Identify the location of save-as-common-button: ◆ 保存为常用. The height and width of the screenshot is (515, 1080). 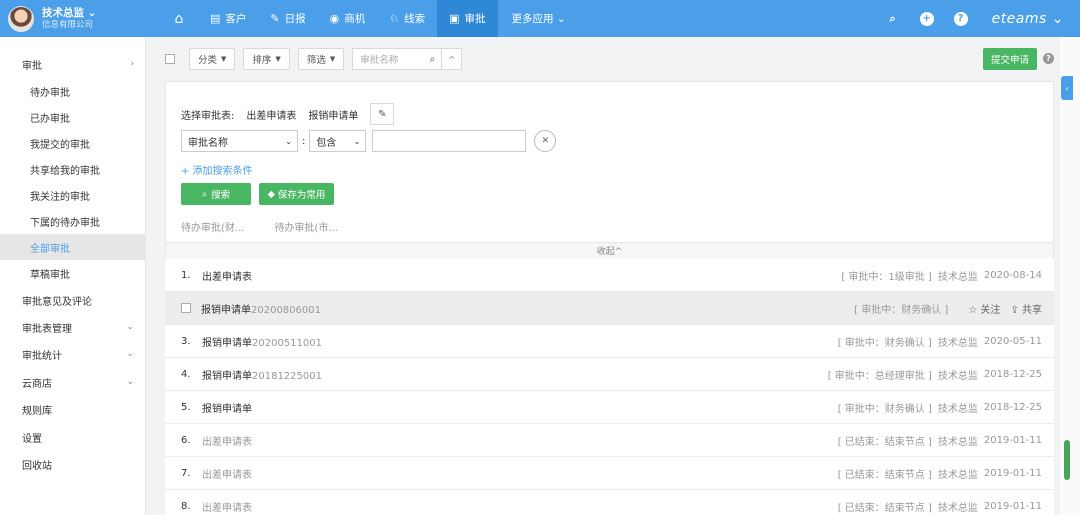
(296, 194).